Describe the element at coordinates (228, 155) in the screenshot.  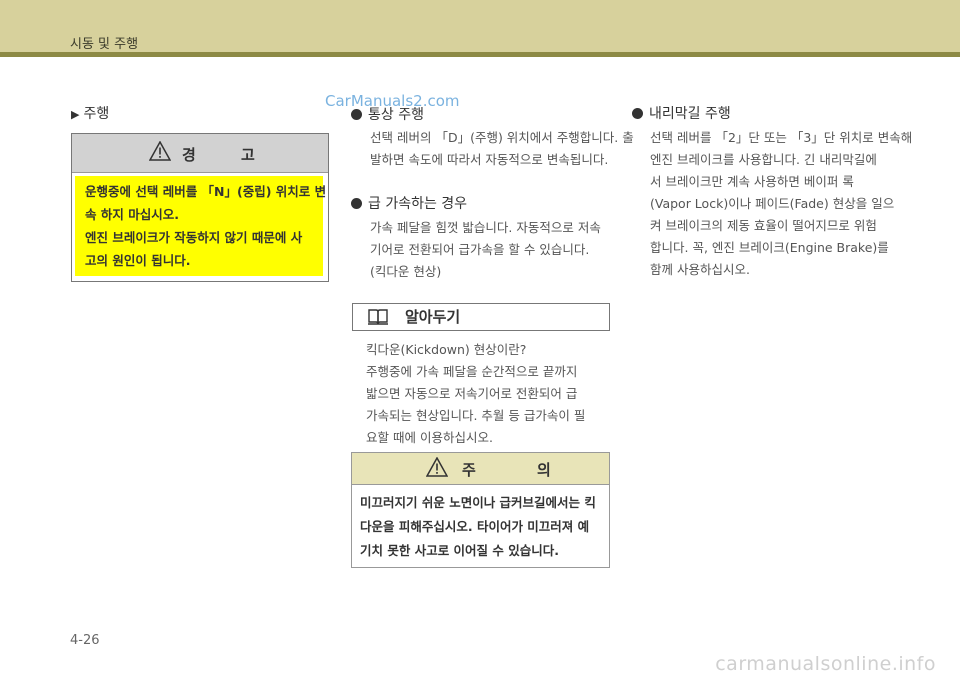
I see `warning-title: 경 고` at that location.